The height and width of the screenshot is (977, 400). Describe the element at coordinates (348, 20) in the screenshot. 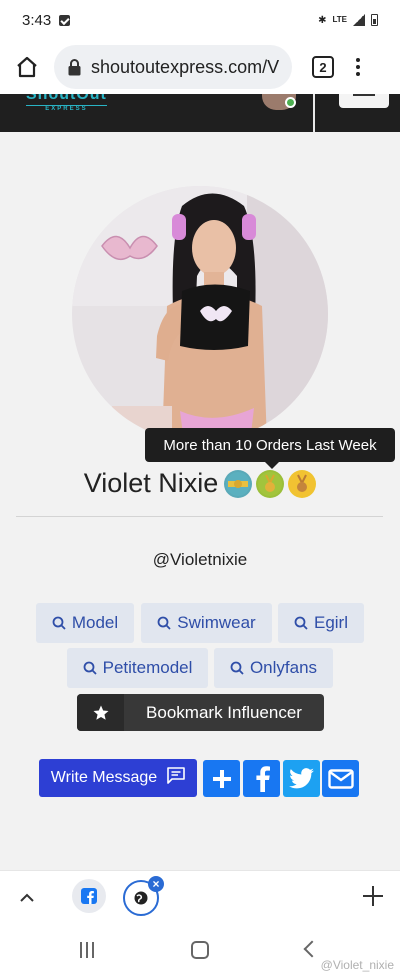

I see `status-icons: ✱ LTE` at that location.